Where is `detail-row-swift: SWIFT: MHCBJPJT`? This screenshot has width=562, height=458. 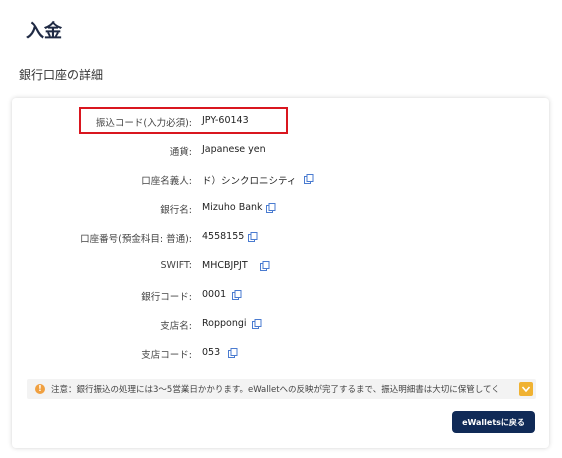 detail-row-swift: SWIFT: MHCBJPJT is located at coordinates (280, 266).